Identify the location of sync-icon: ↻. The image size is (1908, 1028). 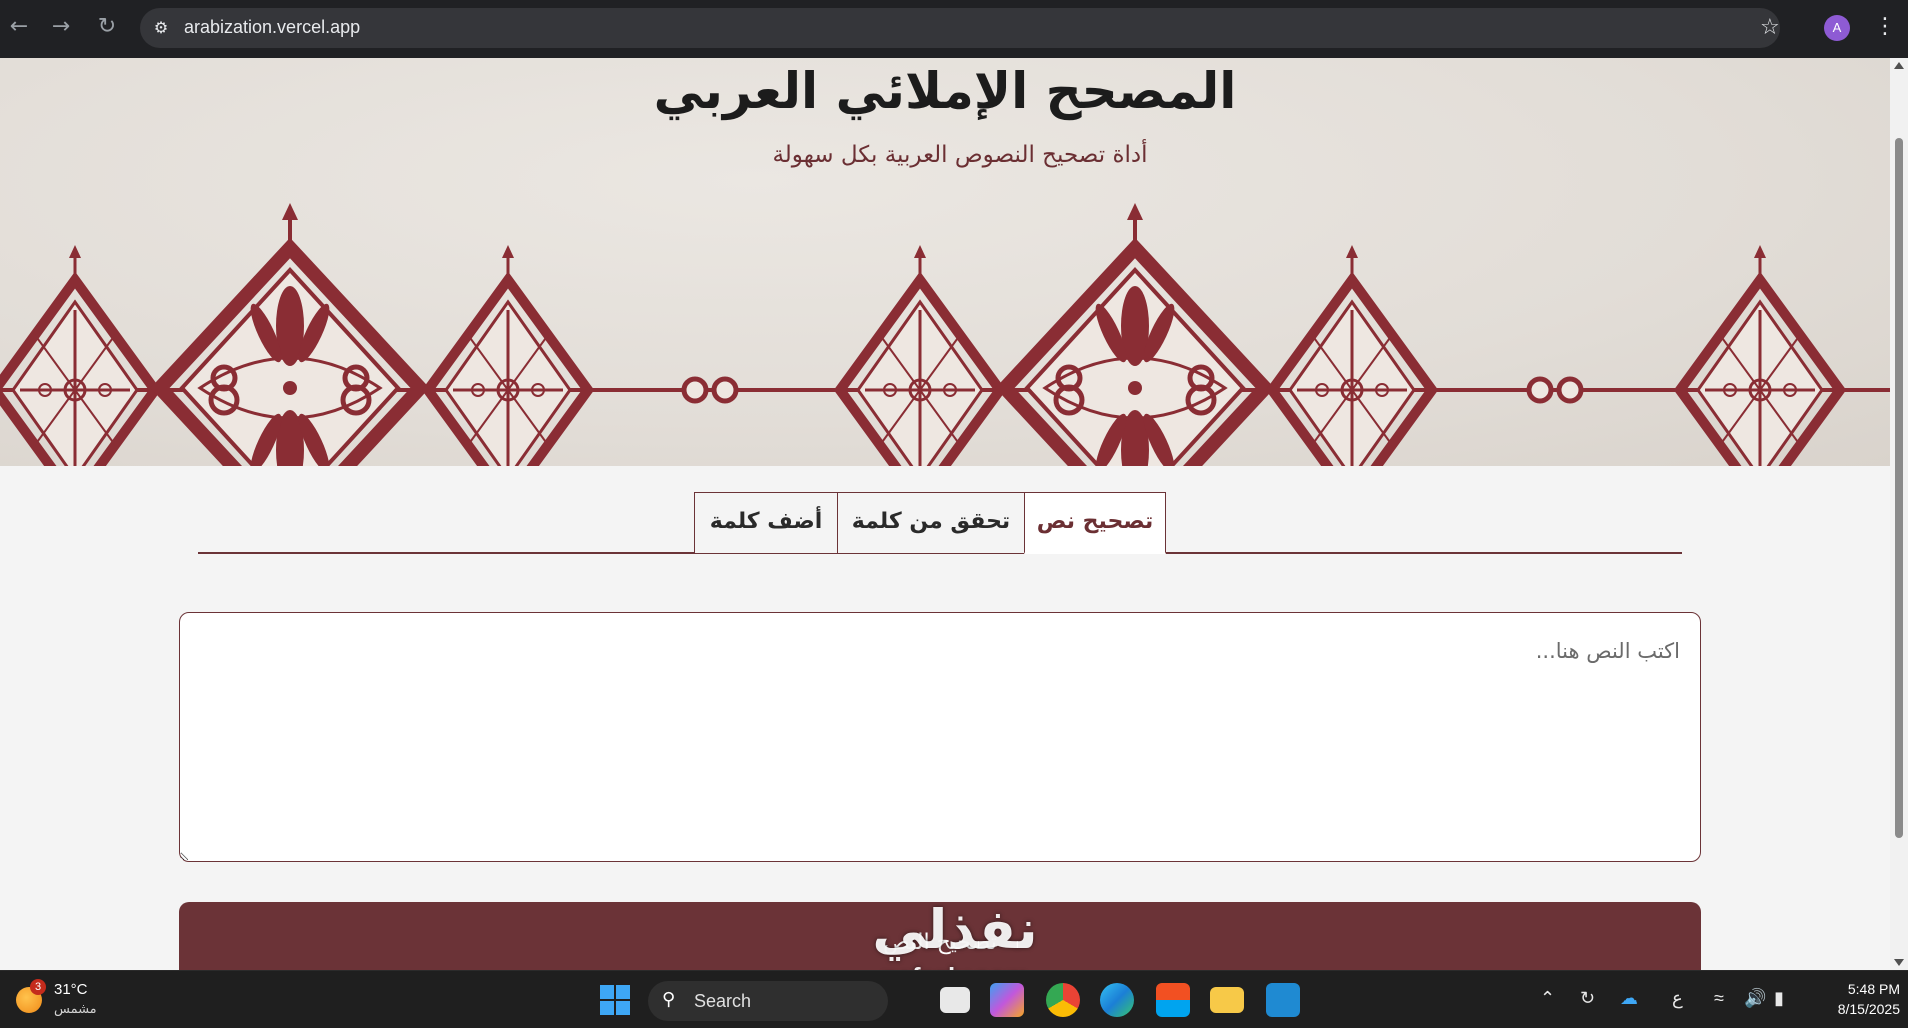
(1587, 998).